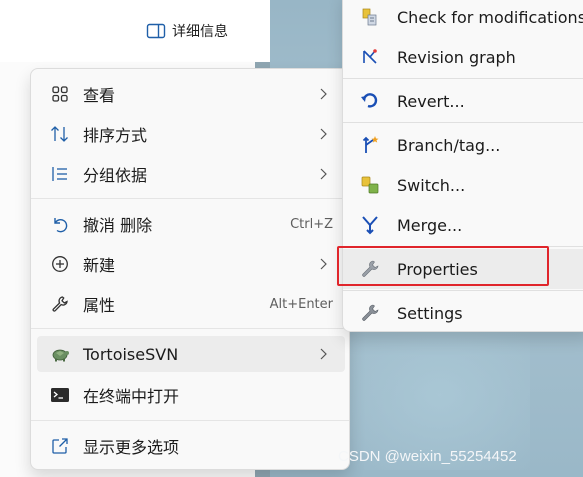  What do you see at coordinates (443, 266) in the screenshot?
I see `annotation-highlight-box` at bounding box center [443, 266].